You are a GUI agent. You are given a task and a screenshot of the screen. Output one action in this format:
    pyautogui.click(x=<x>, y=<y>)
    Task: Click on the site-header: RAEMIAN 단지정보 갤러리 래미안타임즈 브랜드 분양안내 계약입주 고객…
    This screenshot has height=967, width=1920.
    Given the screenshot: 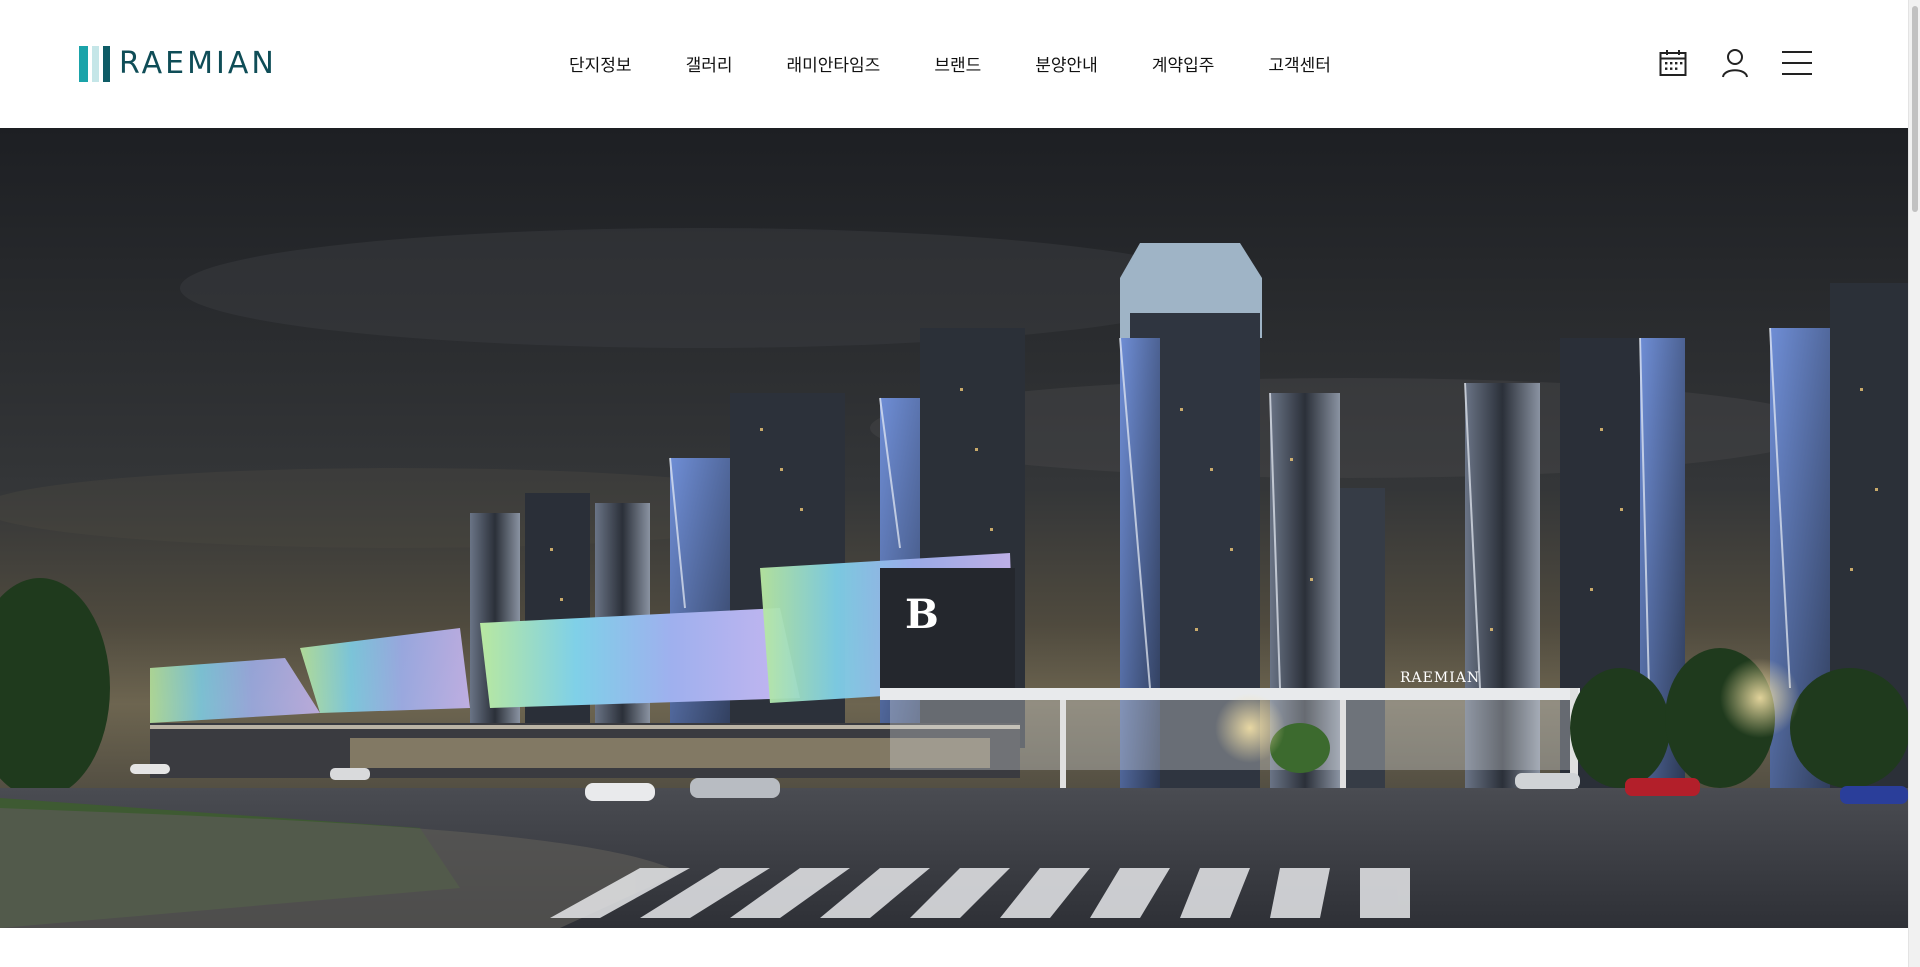 What is the action you would take?
    pyautogui.click(x=954, y=64)
    